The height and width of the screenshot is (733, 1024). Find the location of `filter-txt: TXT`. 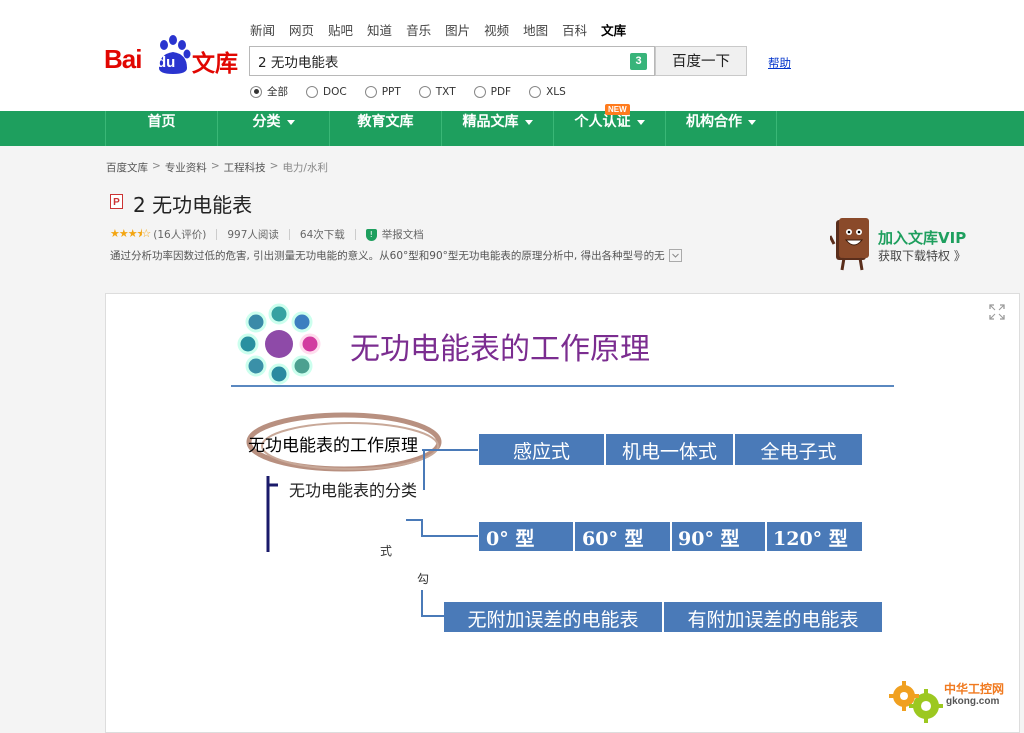

filter-txt: TXT is located at coordinates (437, 91).